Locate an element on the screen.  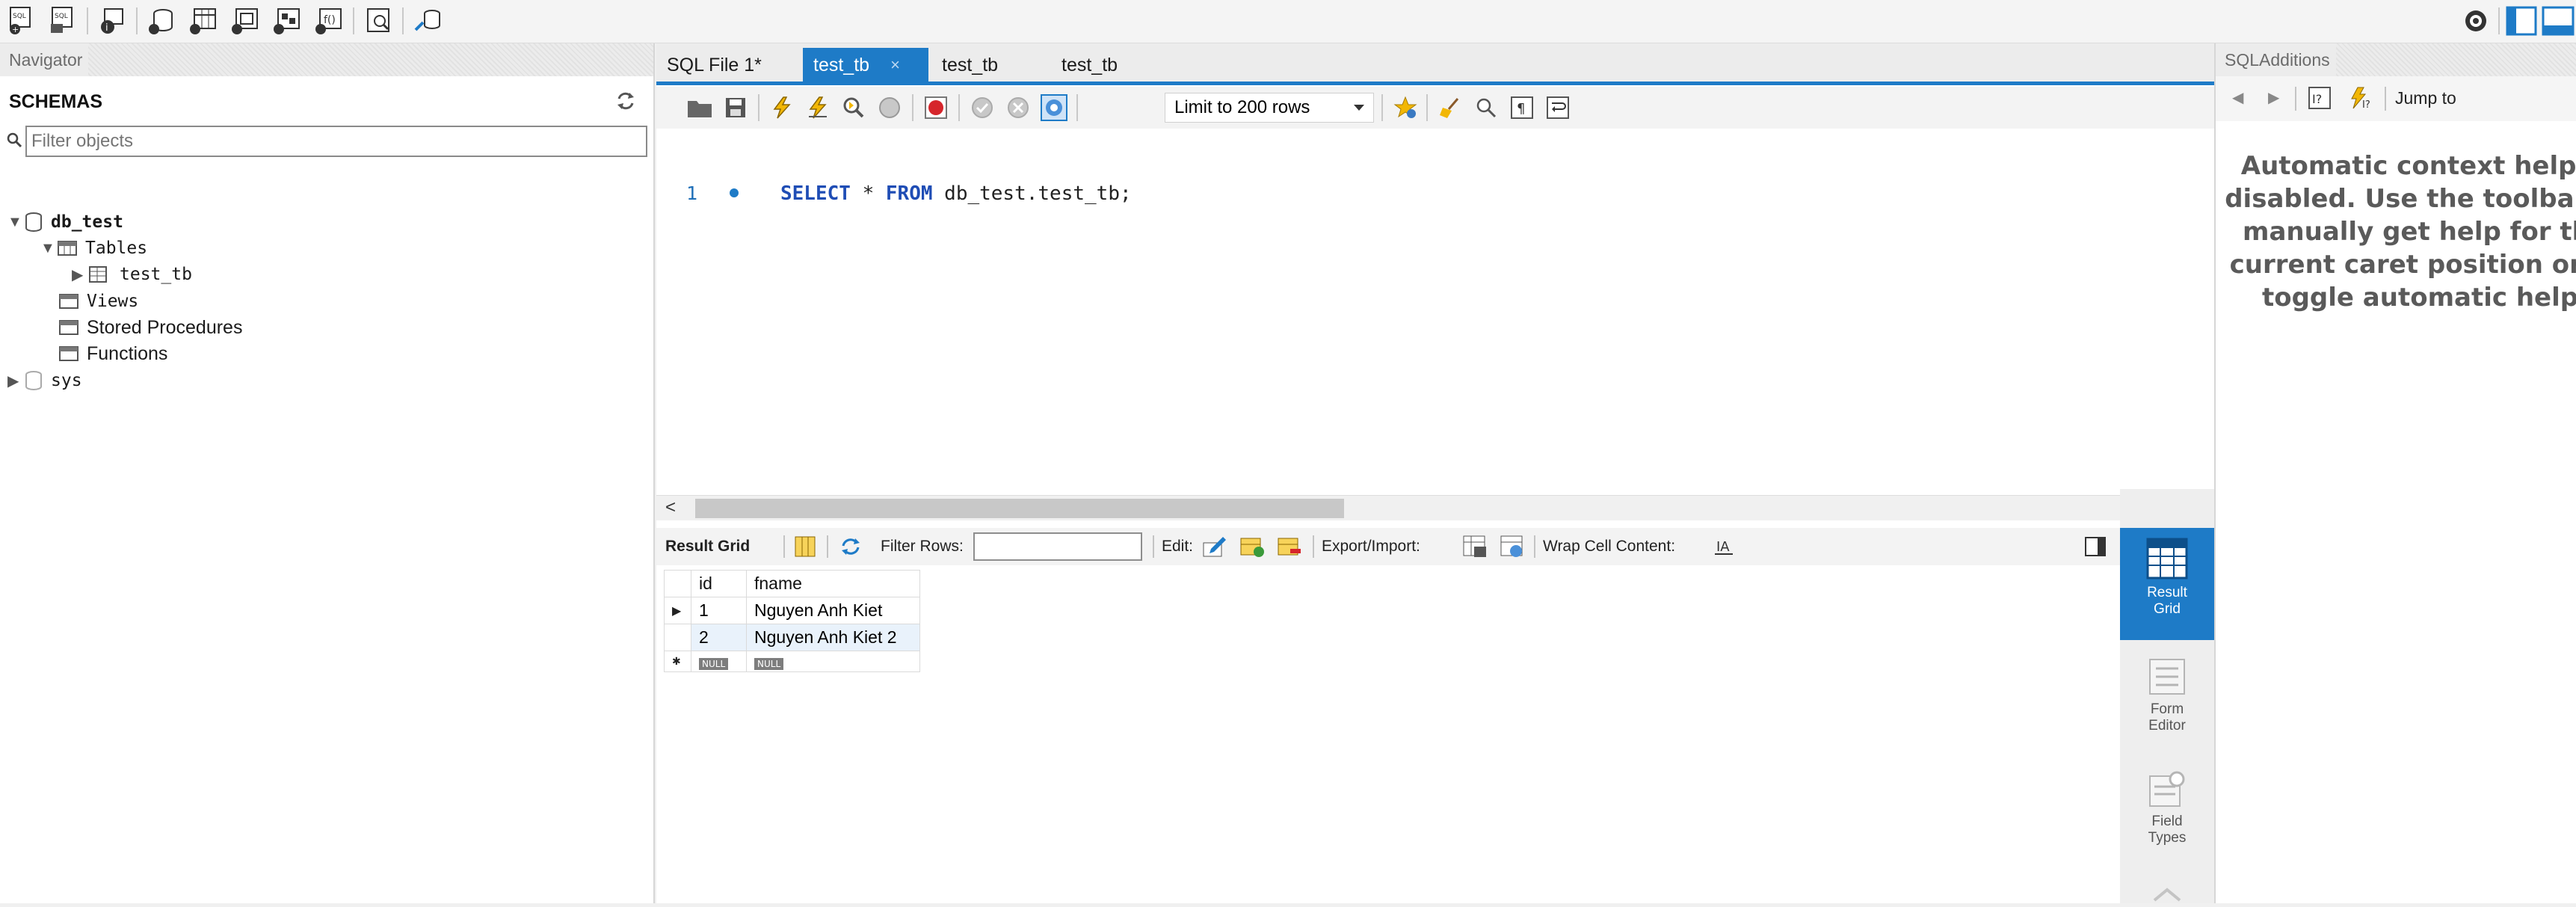
null-badge: NULL is located at coordinates (769, 664).